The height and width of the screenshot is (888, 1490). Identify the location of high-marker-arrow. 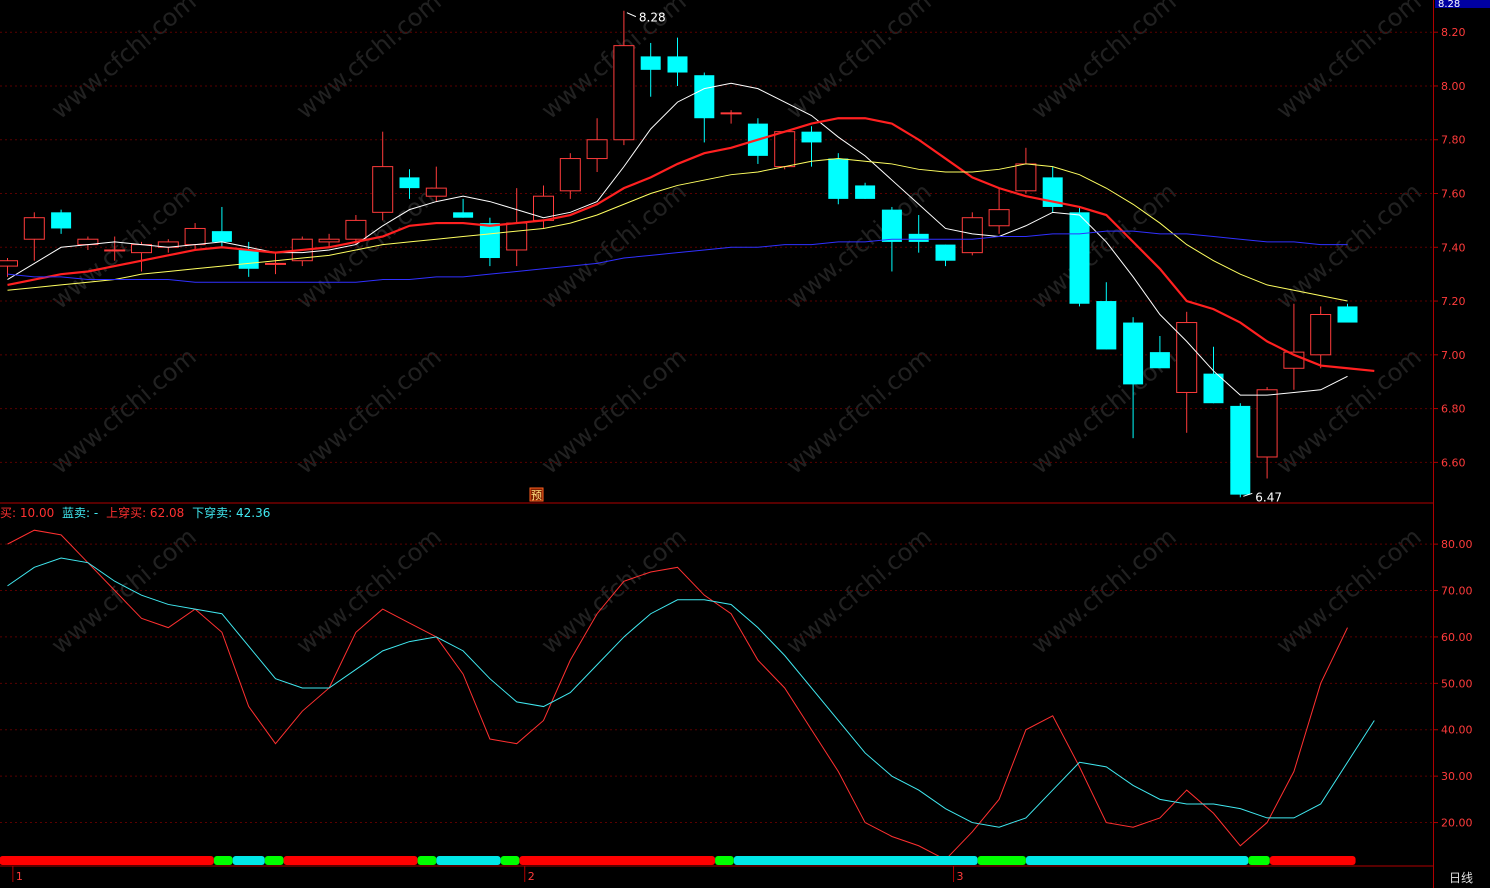
(631, 15).